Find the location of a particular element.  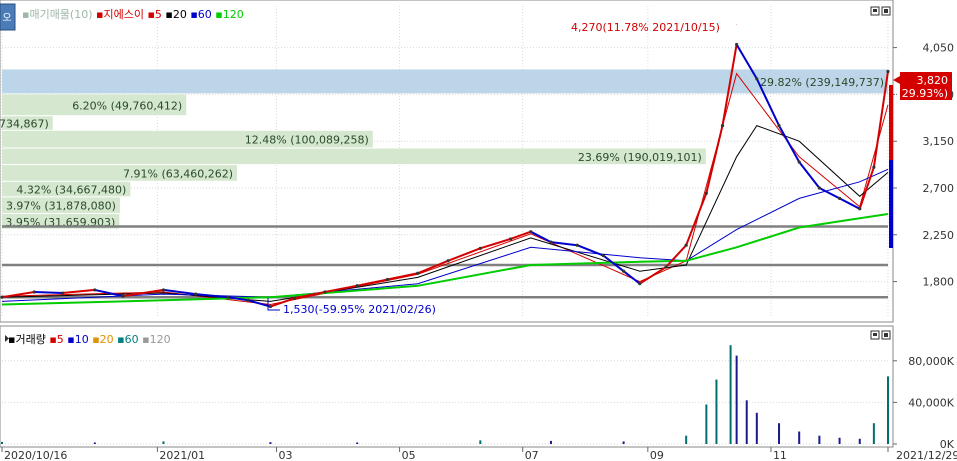

legend-item: ▪거래량 is located at coordinates (27, 339).